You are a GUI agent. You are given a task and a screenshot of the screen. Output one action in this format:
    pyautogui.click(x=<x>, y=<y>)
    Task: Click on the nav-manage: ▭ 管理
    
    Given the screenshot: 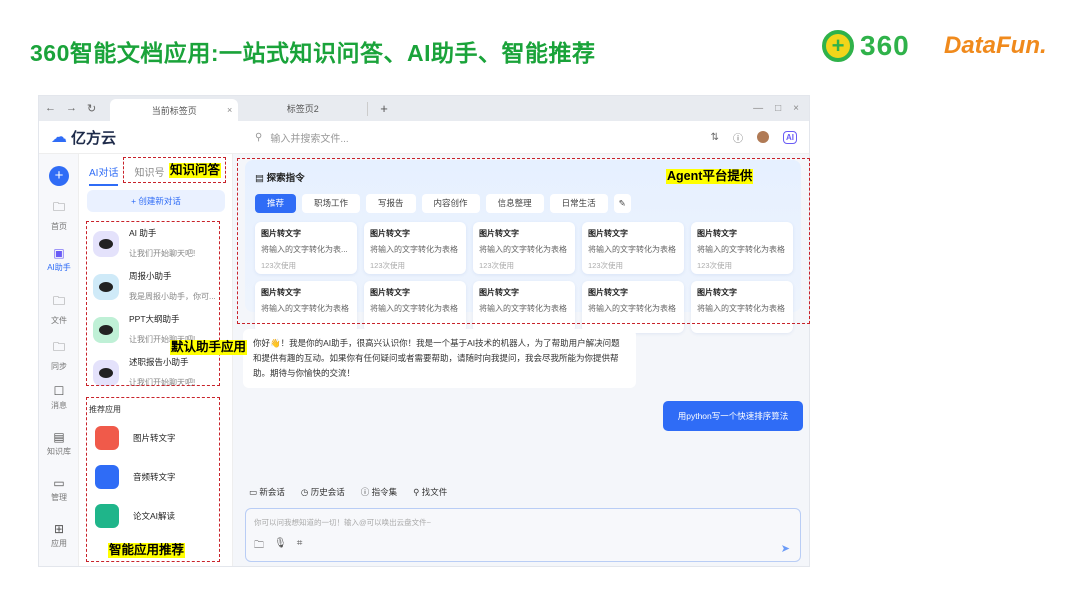 What is the action you would take?
    pyautogui.click(x=59, y=489)
    